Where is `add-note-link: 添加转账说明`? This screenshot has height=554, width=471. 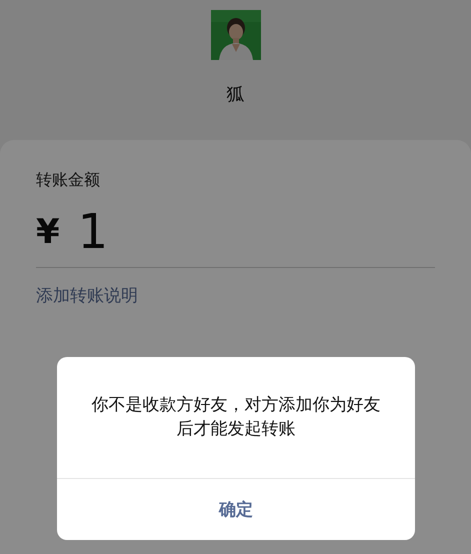
add-note-link: 添加转账说明 is located at coordinates (87, 295).